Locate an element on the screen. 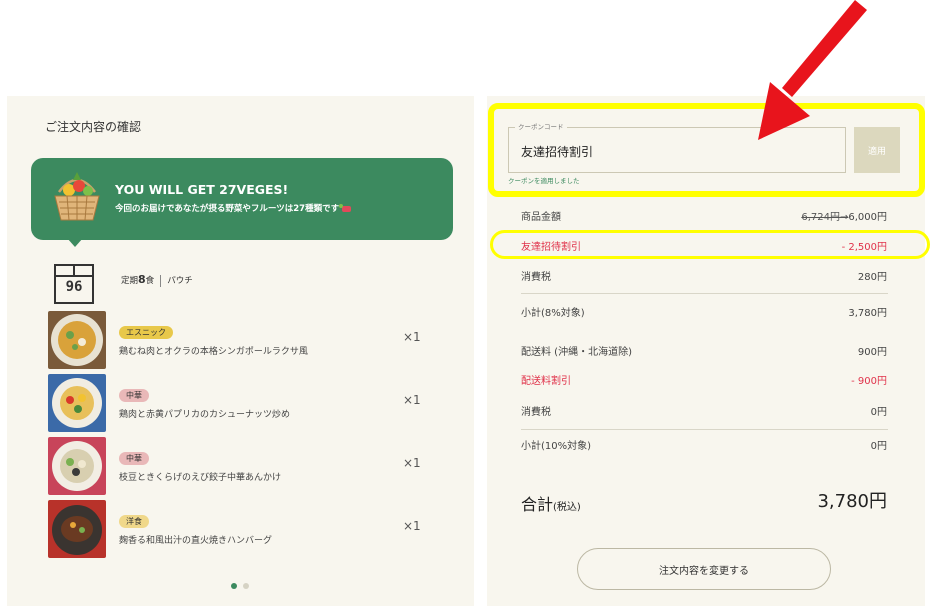 This screenshot has width=941, height=615. product-amount-value: 6,724円→6,000円 is located at coordinates (844, 217).